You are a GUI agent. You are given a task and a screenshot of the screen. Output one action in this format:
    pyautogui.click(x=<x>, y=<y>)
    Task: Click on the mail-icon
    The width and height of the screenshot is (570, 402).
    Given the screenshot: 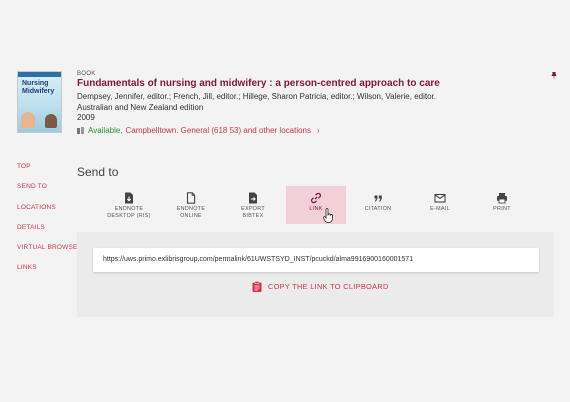 What is the action you would take?
    pyautogui.click(x=440, y=198)
    